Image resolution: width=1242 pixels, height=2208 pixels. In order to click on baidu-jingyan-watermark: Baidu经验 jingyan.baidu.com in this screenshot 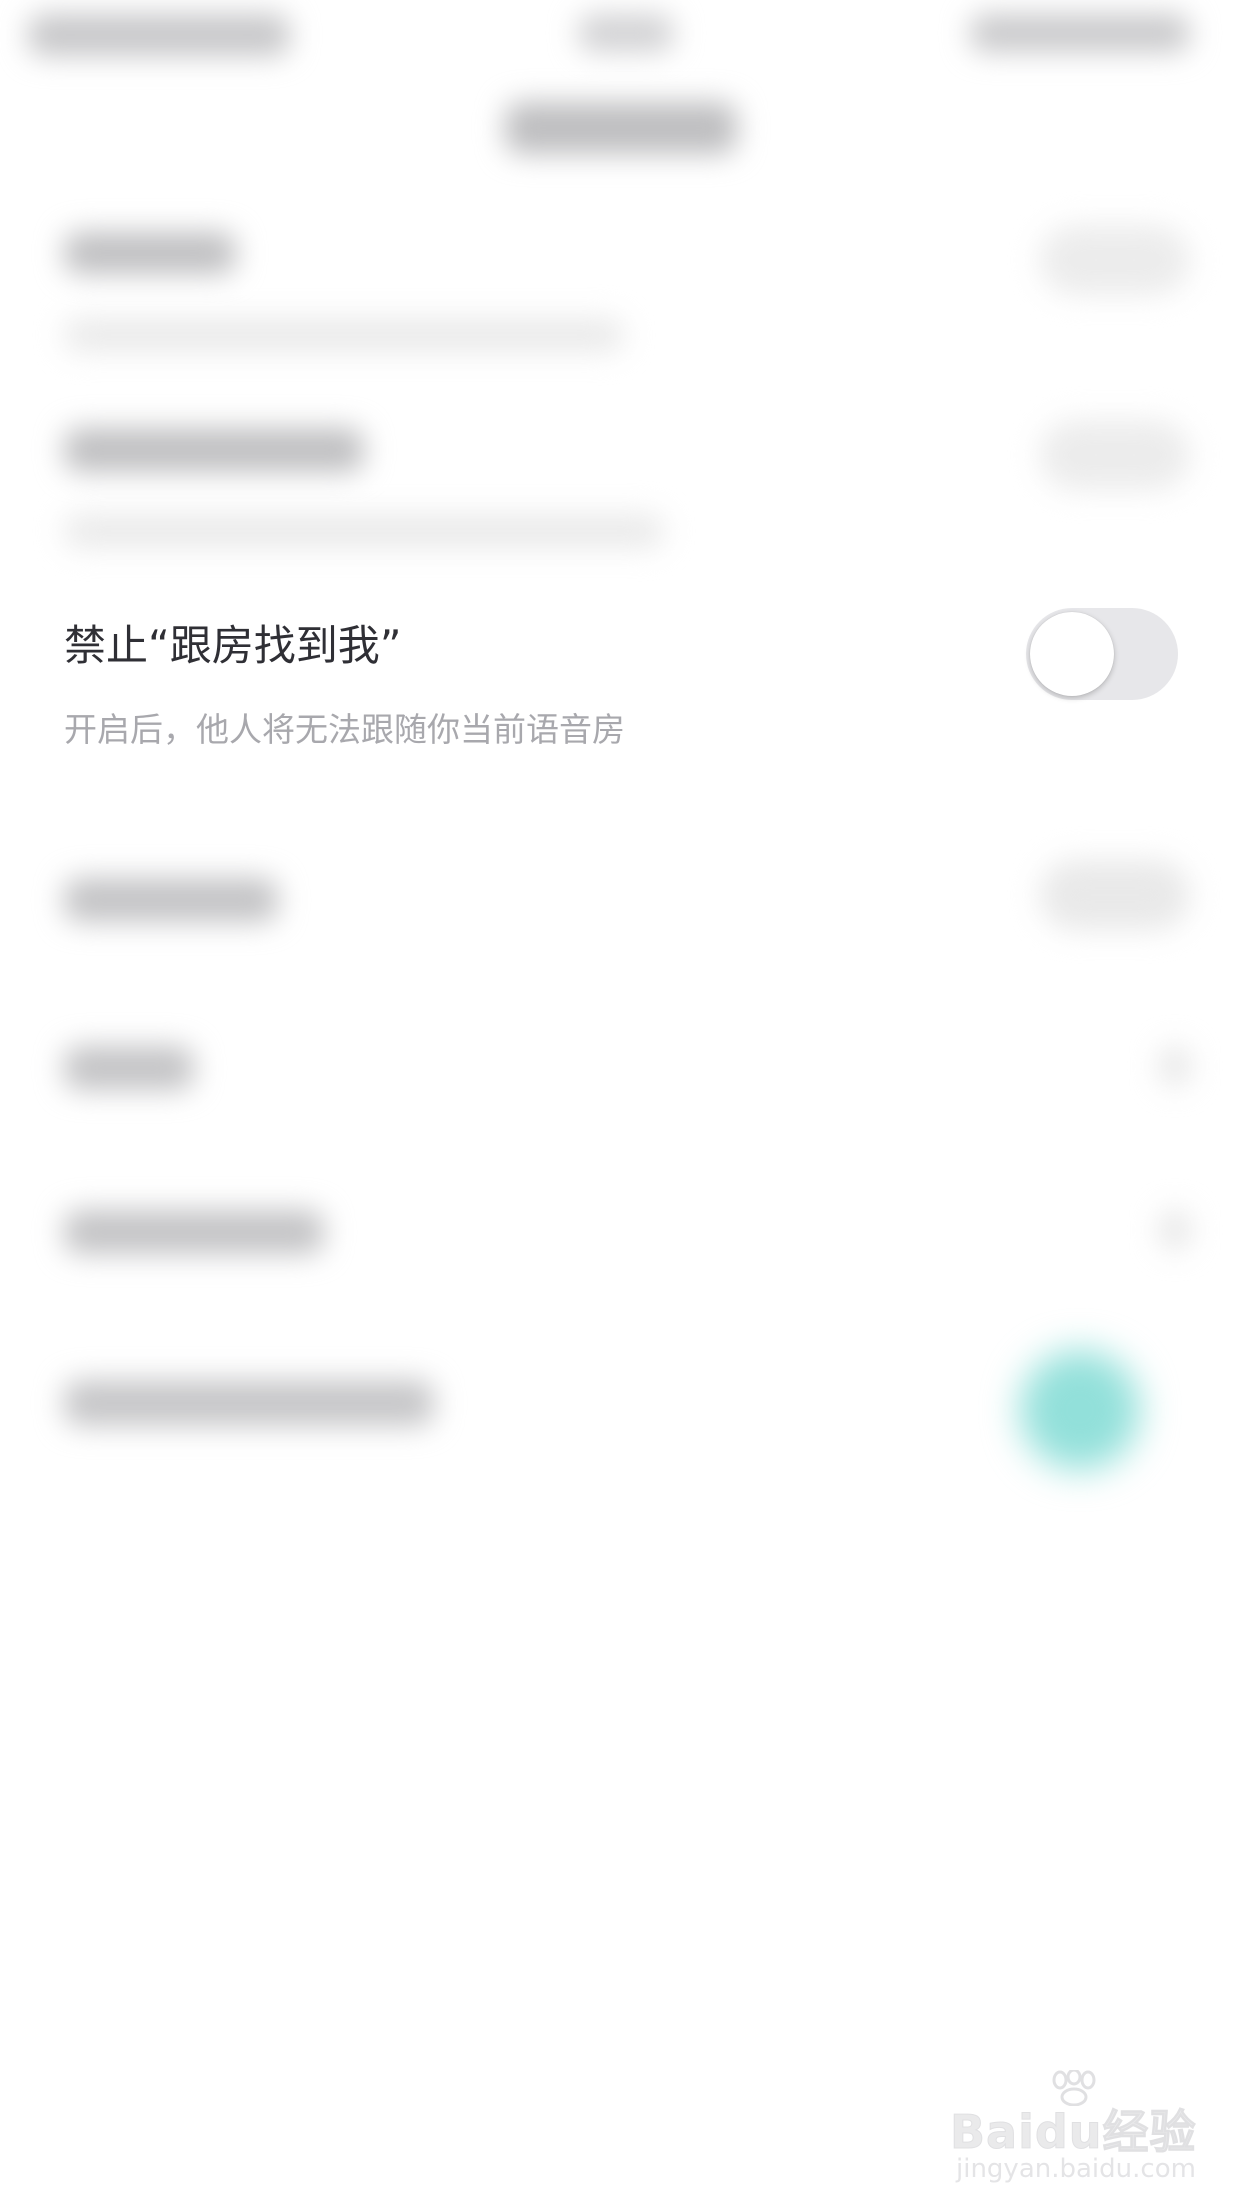, I will do `click(1073, 2130)`.